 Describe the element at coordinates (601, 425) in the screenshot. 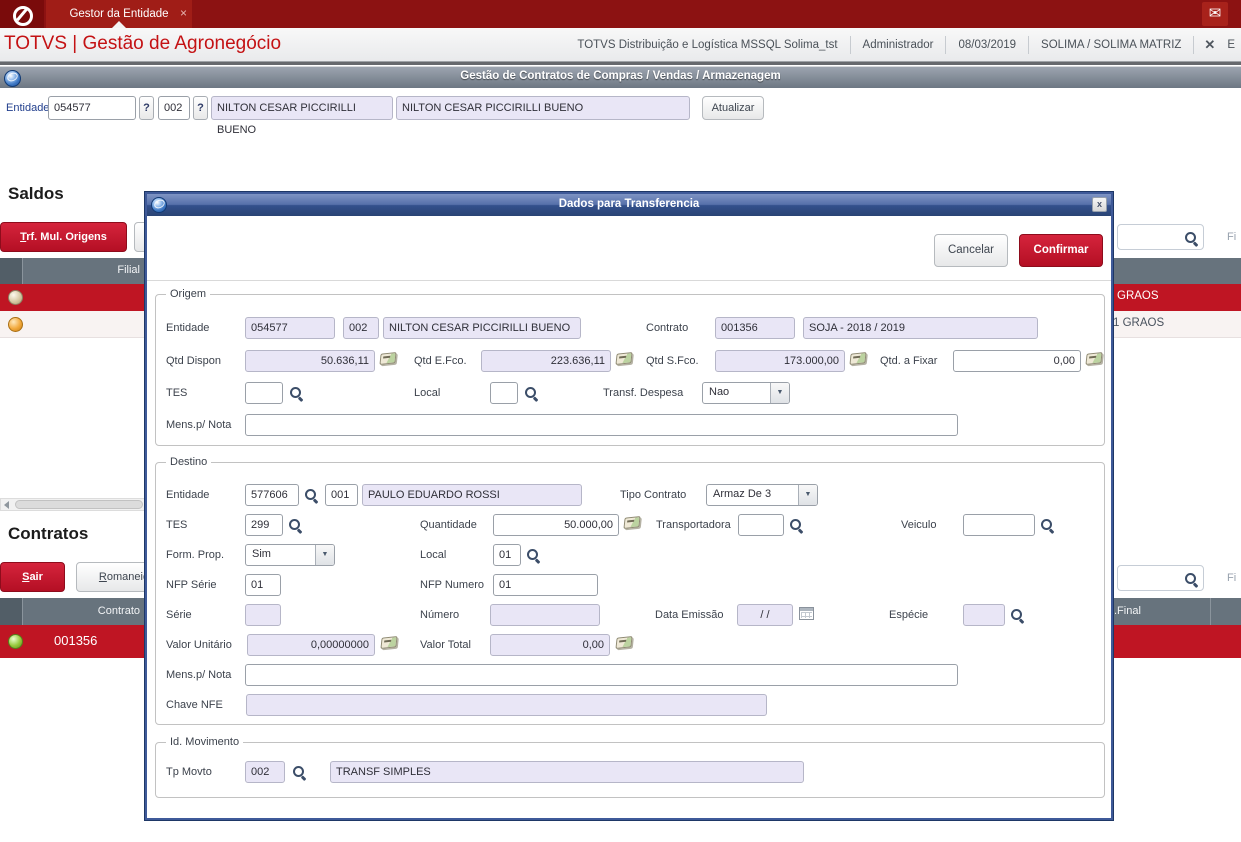

I see `origem-mens-input` at that location.